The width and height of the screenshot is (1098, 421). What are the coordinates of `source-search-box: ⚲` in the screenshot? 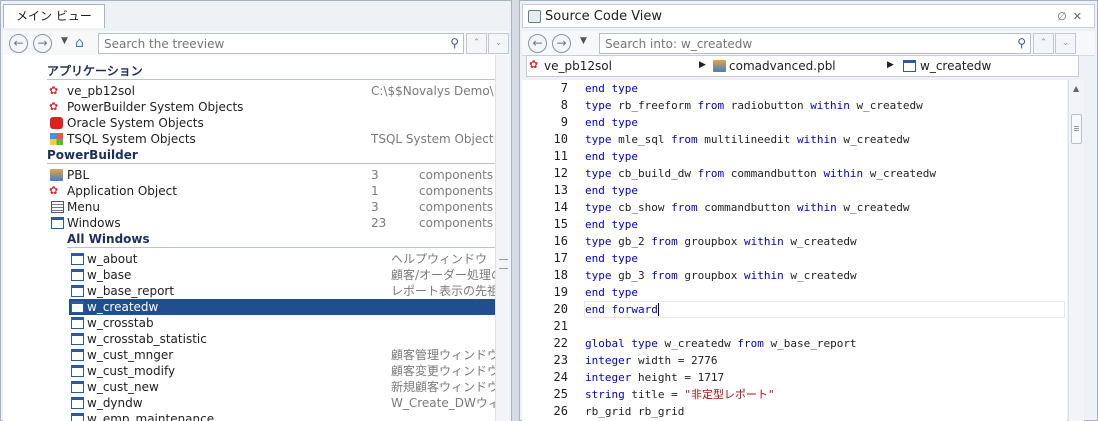 It's located at (815, 43).